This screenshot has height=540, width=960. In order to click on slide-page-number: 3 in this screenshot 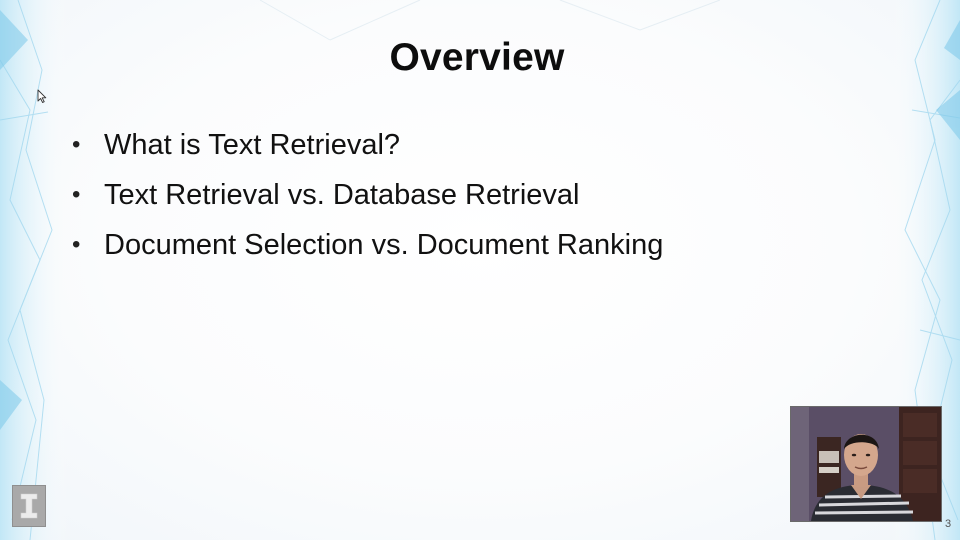, I will do `click(948, 524)`.